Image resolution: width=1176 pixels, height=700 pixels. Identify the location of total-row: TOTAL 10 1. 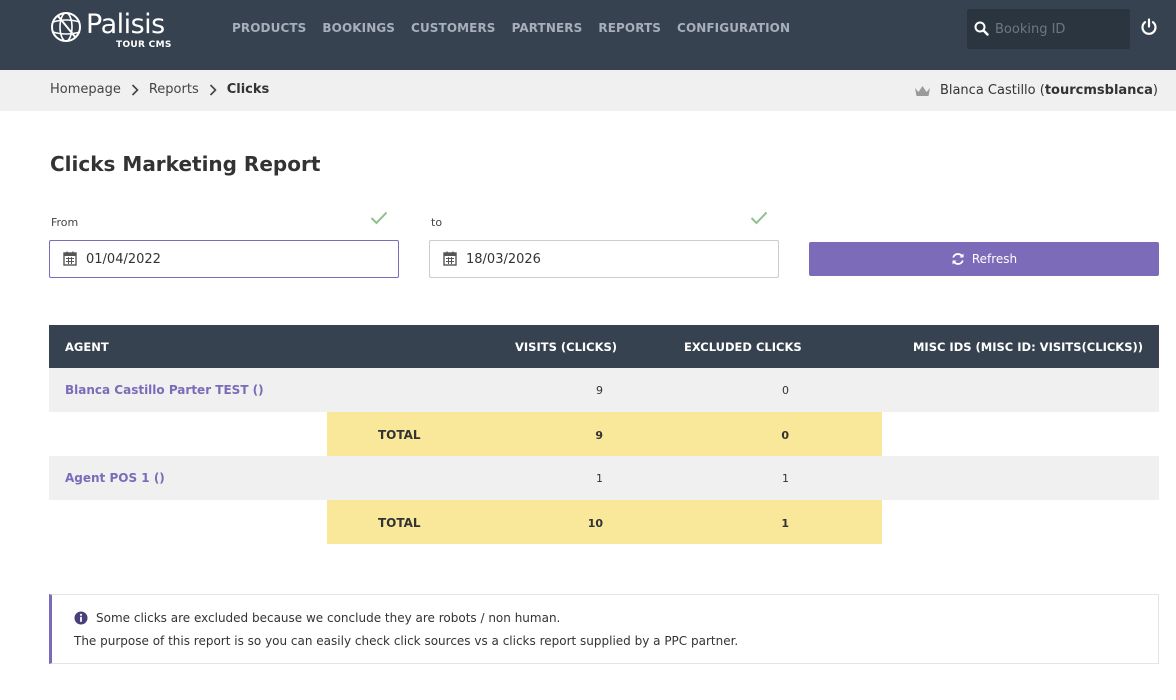
(604, 522).